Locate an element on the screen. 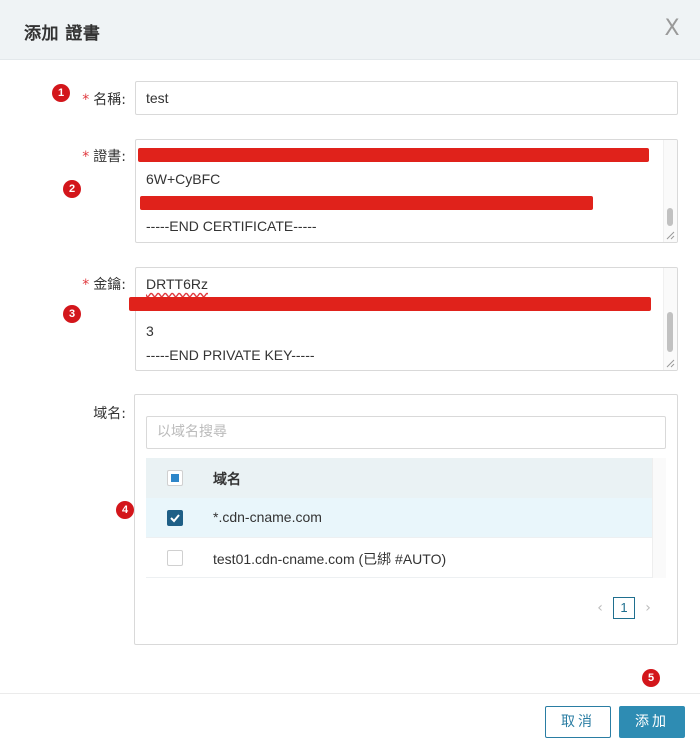 The image size is (700, 747). dialog-footer: 取消 添加 is located at coordinates (350, 720).